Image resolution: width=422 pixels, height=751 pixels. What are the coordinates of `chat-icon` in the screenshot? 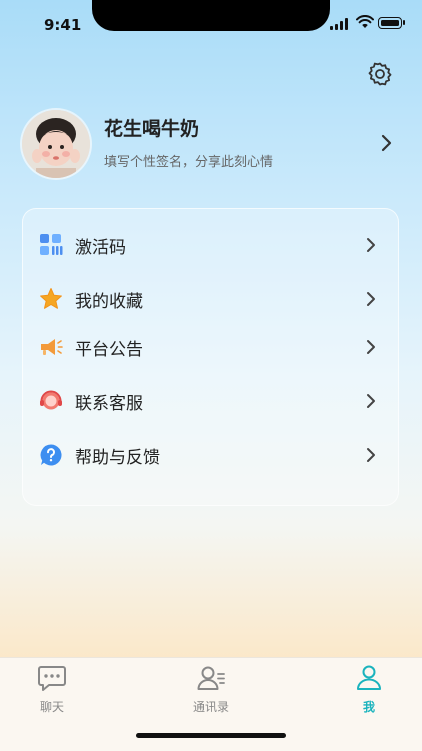 It's located at (52, 678).